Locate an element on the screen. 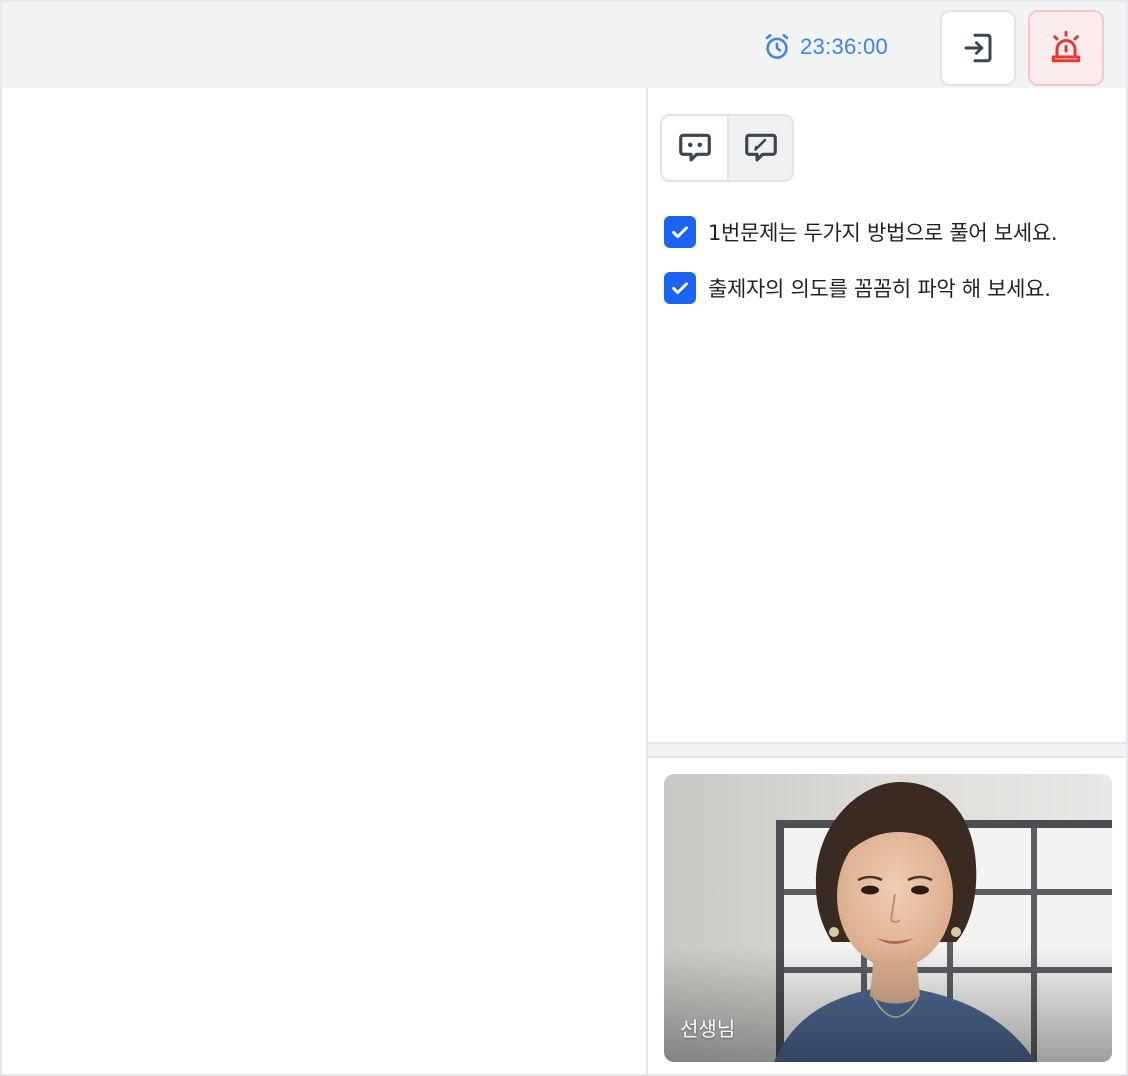  siren-icon is located at coordinates (1066, 46).